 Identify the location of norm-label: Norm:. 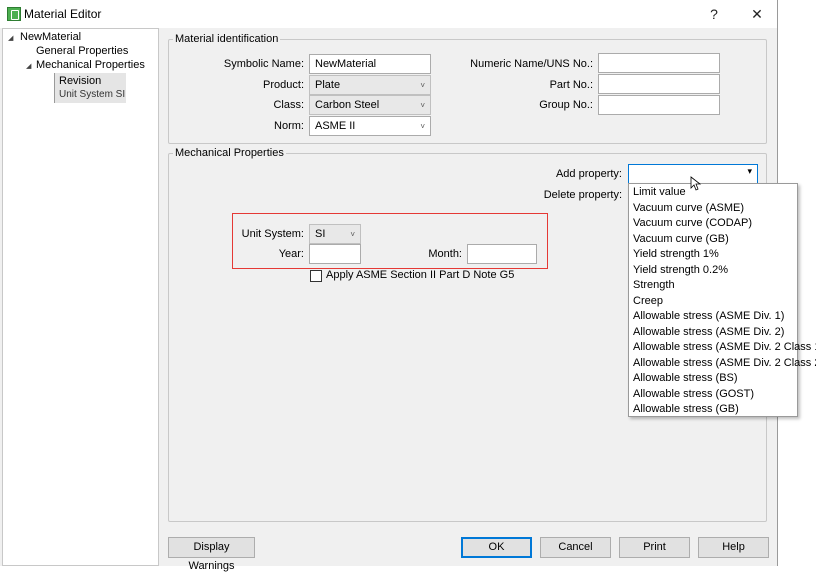
(289, 126).